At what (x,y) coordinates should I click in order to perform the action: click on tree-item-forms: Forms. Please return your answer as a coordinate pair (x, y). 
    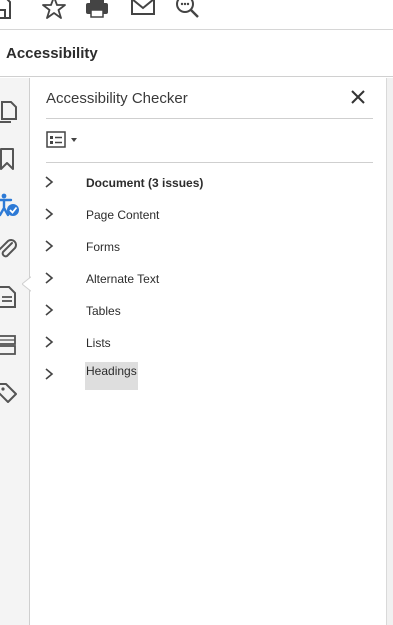
    Looking at the image, I should click on (201, 247).